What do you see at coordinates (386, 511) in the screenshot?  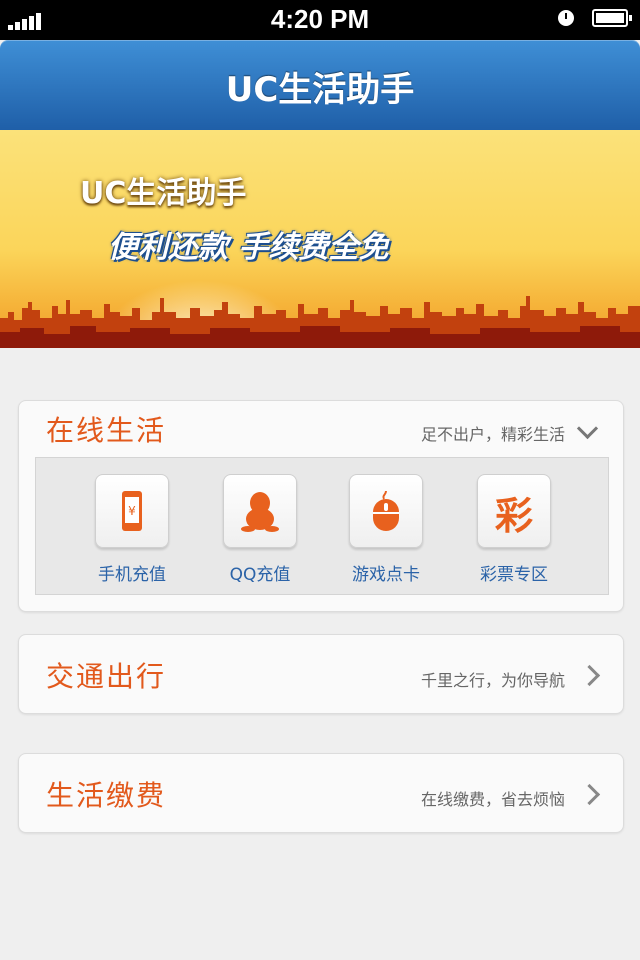 I see `mouse-icon` at bounding box center [386, 511].